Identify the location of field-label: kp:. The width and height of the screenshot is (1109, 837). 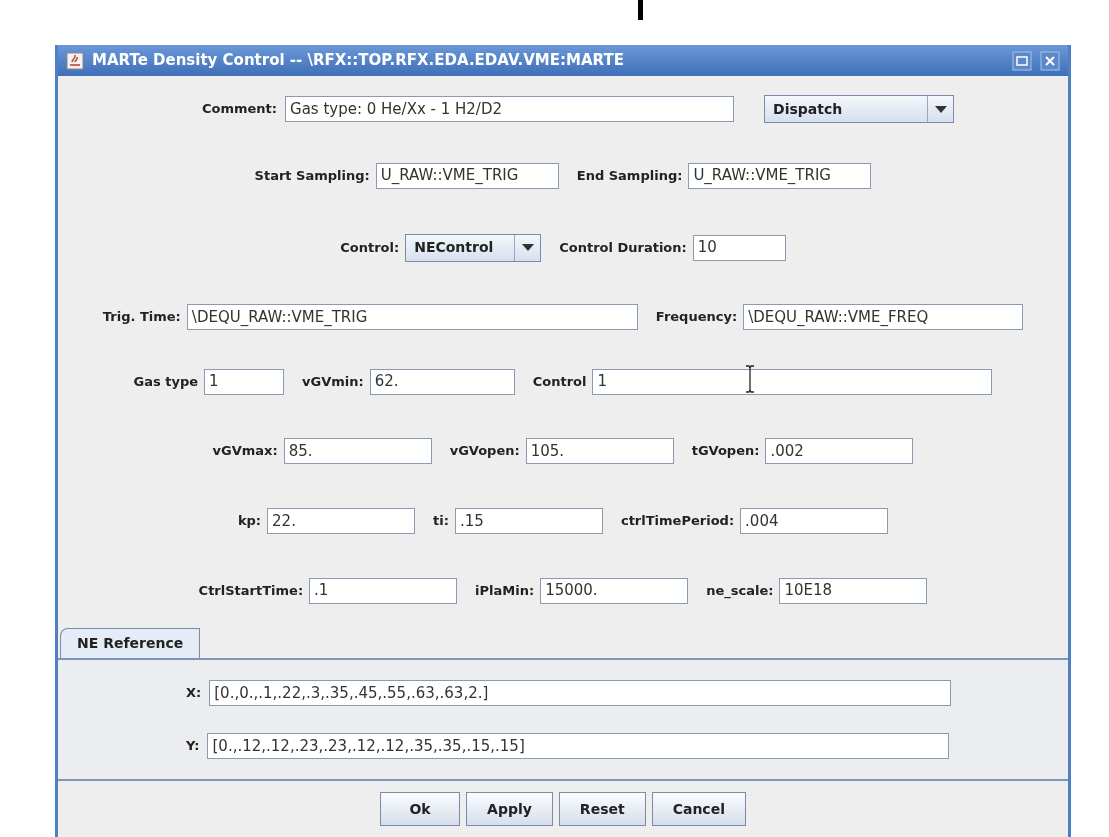
(249, 521).